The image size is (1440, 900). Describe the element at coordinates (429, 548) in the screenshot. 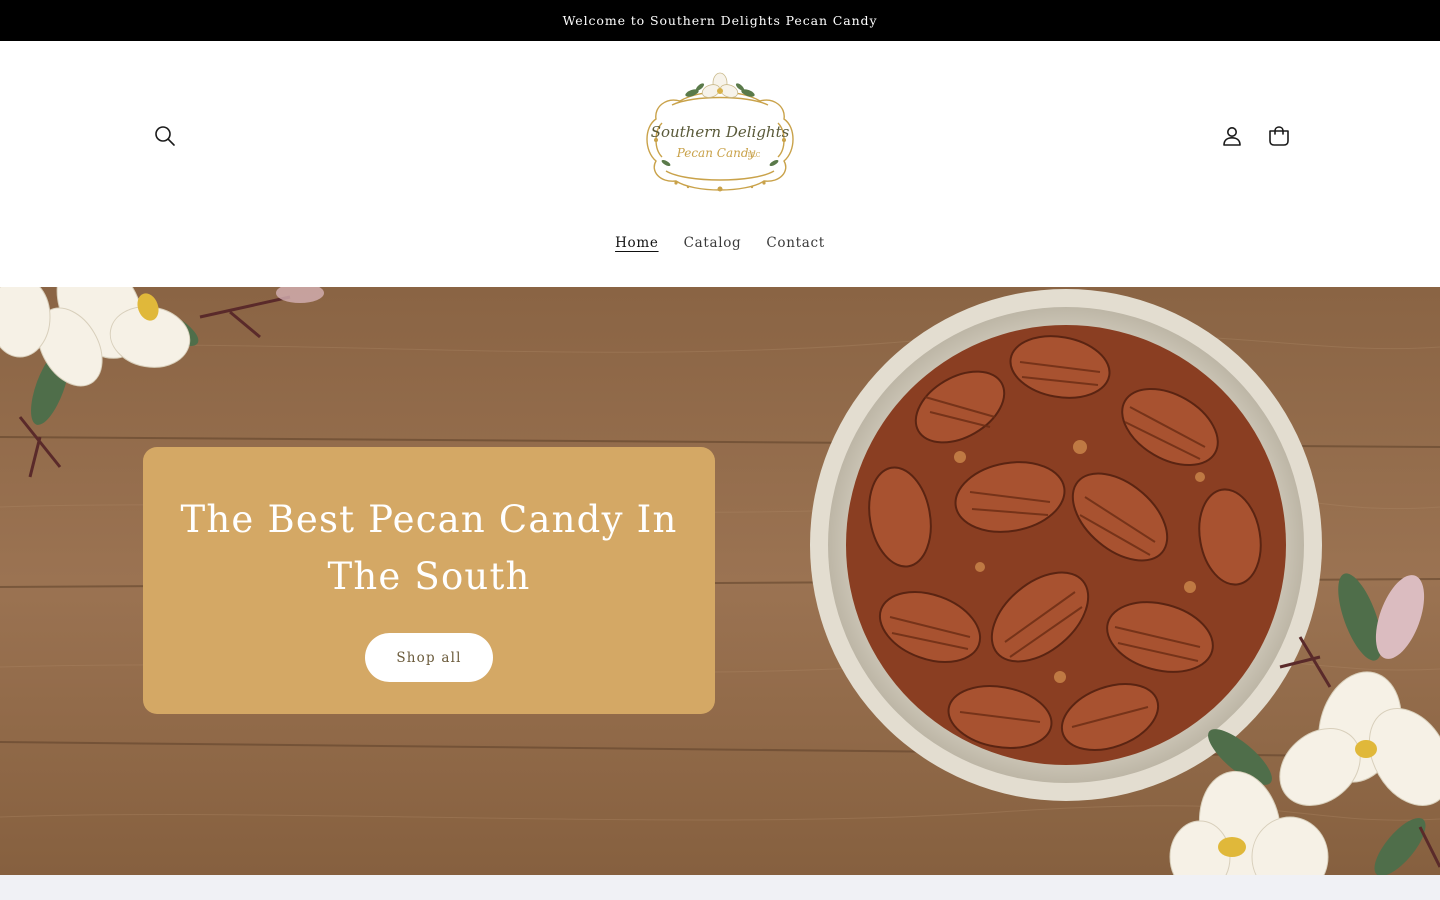

I see `hero-title: The Best Pecan Candy In The South` at that location.